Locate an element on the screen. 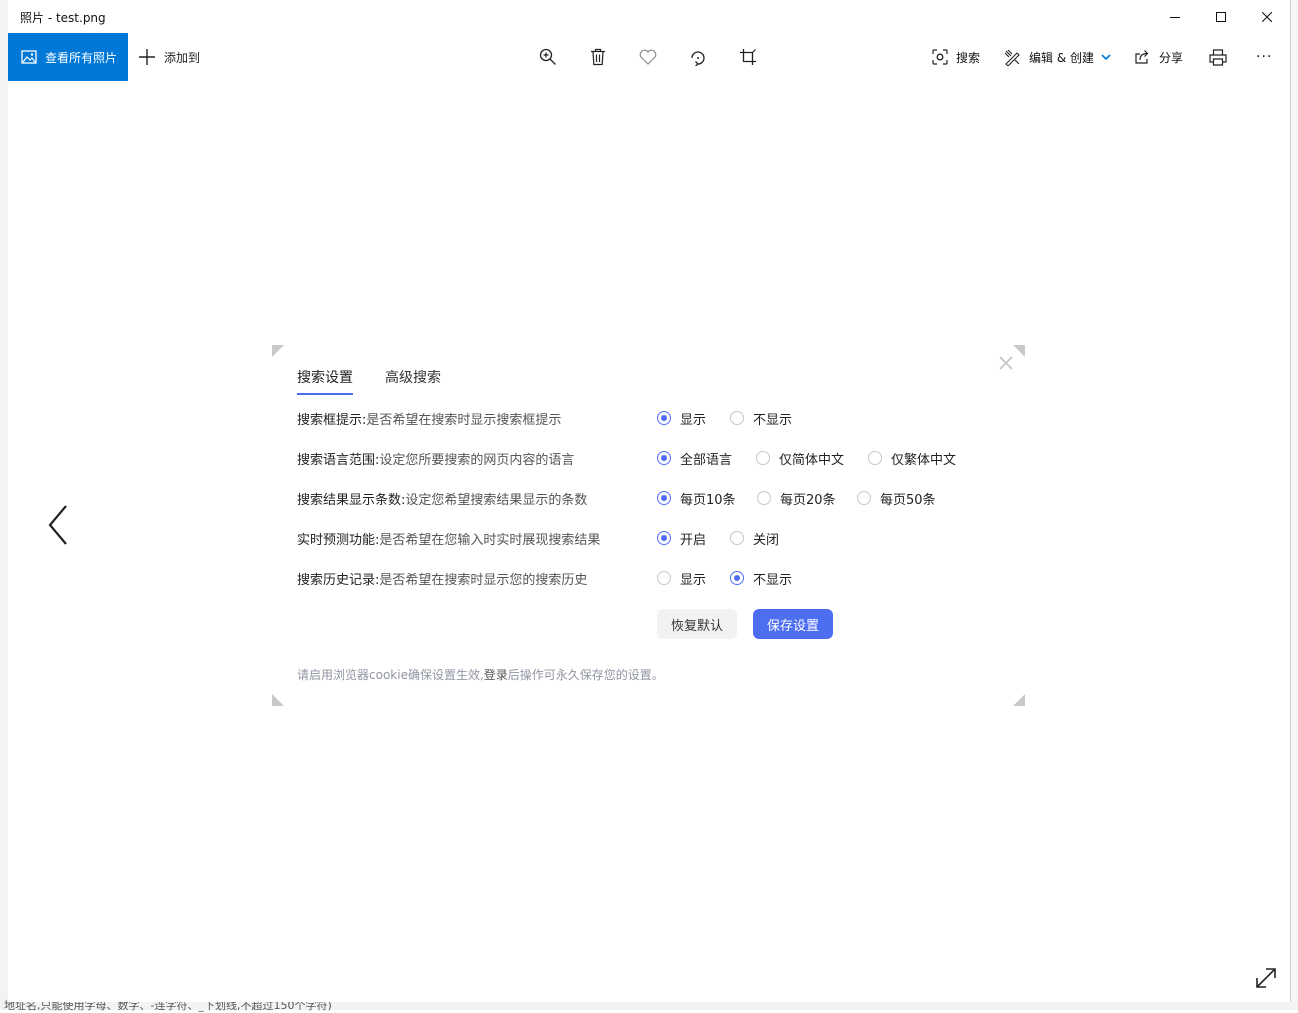 The image size is (1298, 1013). favorite-button is located at coordinates (648, 57).